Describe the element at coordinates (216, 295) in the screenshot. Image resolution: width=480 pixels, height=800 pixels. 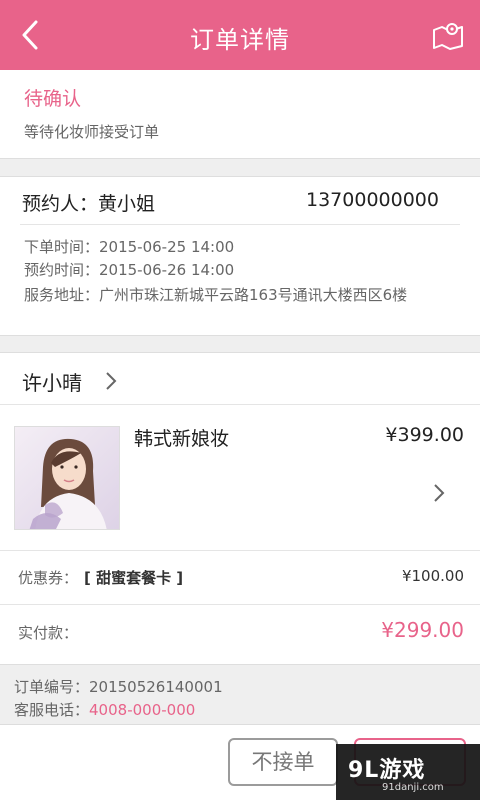
I see `service-address: 服务地址：广州市珠江新城平云路163号通讯大楼西区6楼` at that location.